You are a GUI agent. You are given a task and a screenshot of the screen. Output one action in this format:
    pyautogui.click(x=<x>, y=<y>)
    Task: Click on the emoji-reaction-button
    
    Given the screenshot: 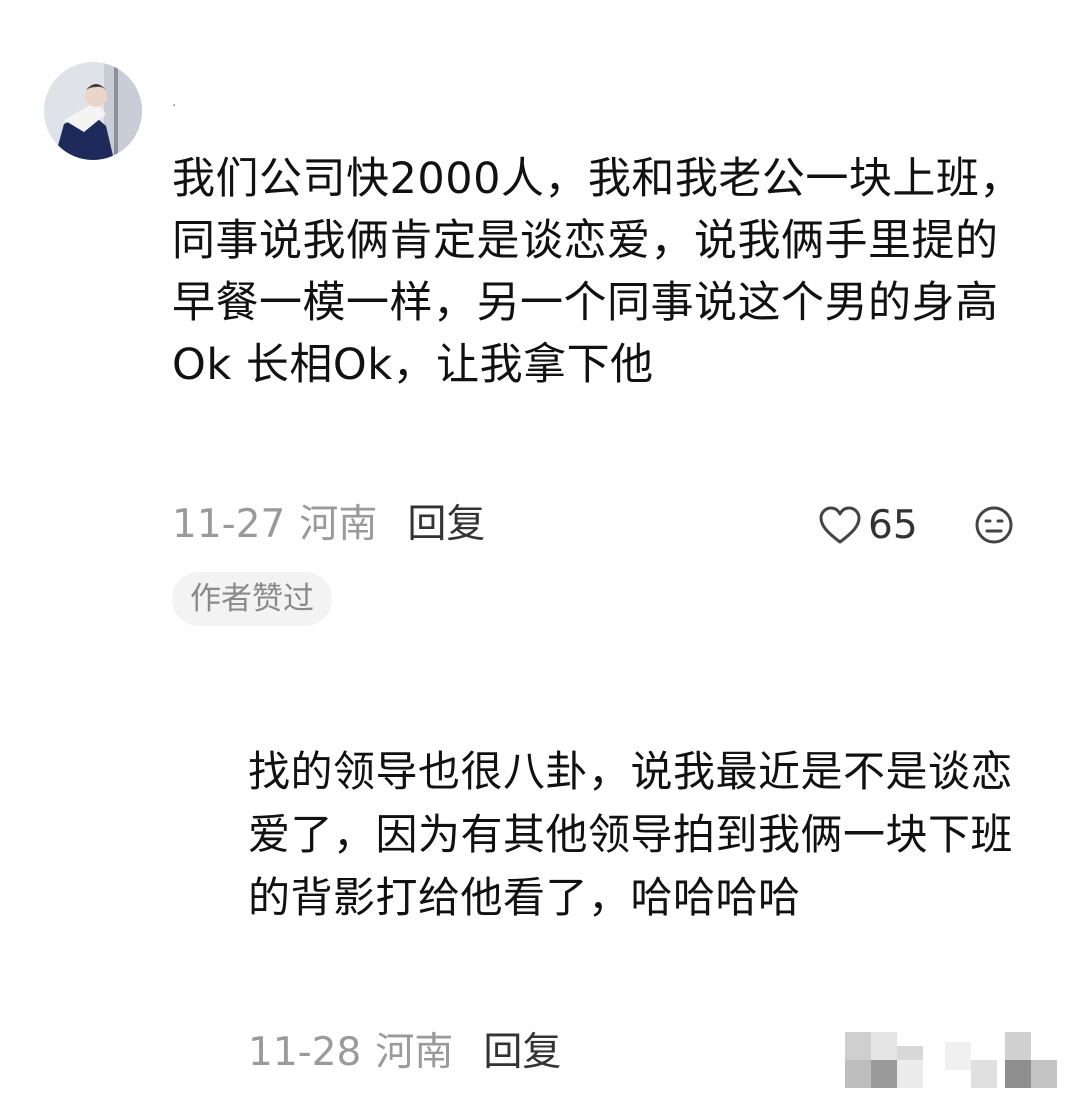 What is the action you would take?
    pyautogui.click(x=994, y=525)
    